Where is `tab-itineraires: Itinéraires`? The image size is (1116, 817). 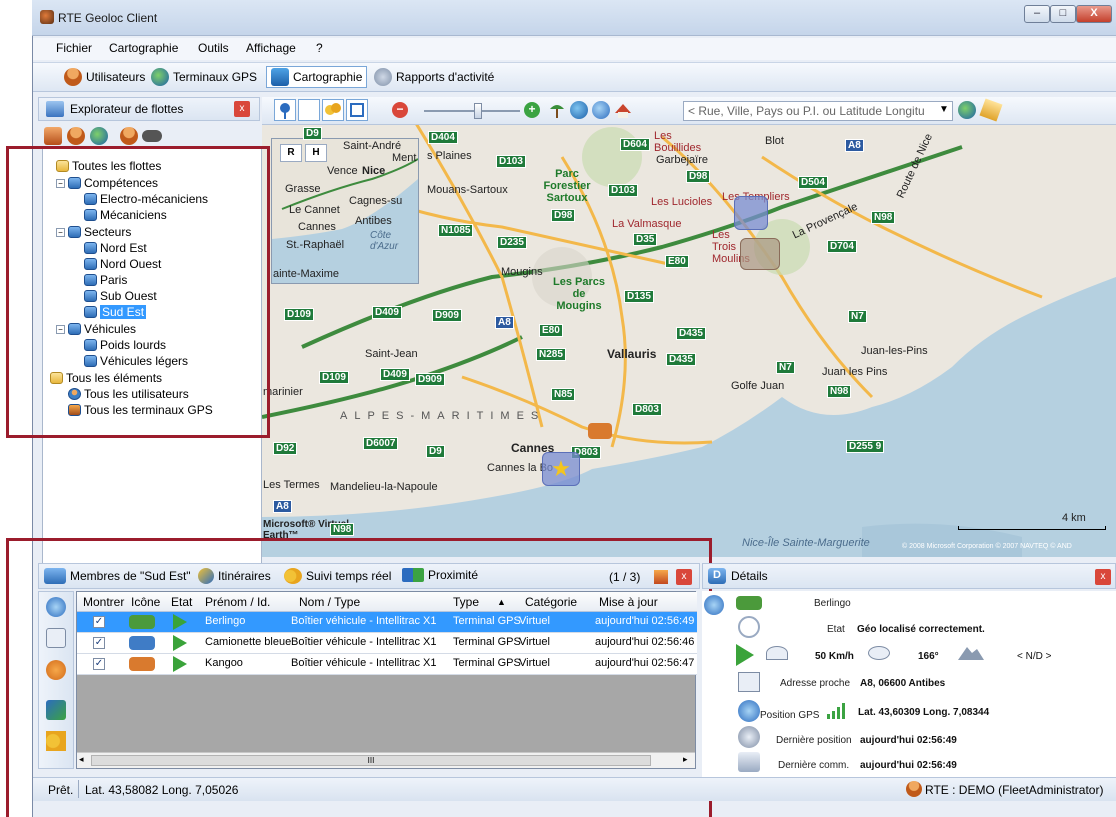 tab-itineraires: Itinéraires is located at coordinates (234, 576).